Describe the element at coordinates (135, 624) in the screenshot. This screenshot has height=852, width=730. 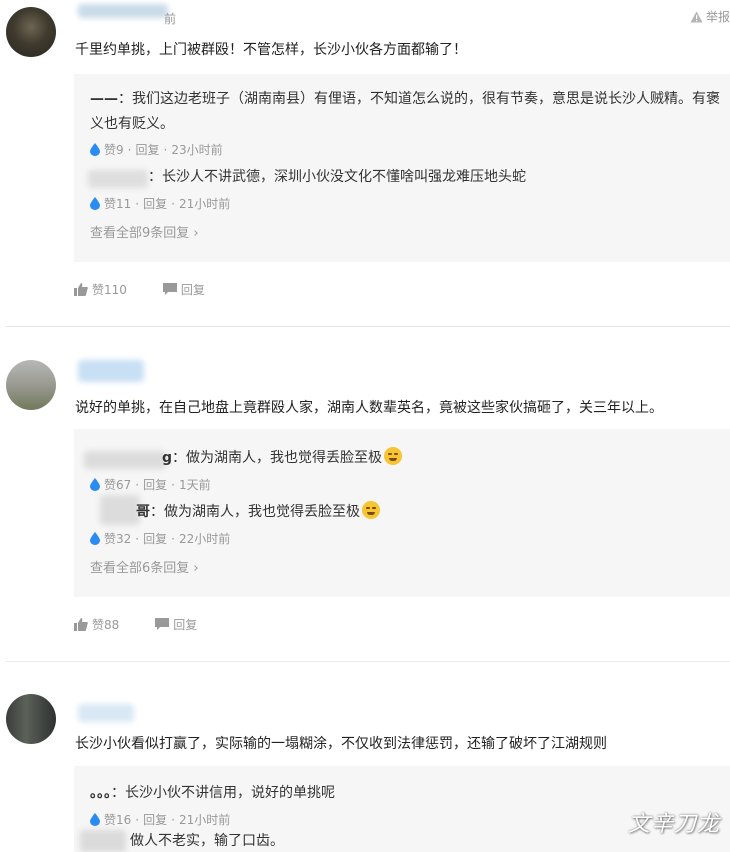
I see `comment-actions: 赞88 回复` at that location.